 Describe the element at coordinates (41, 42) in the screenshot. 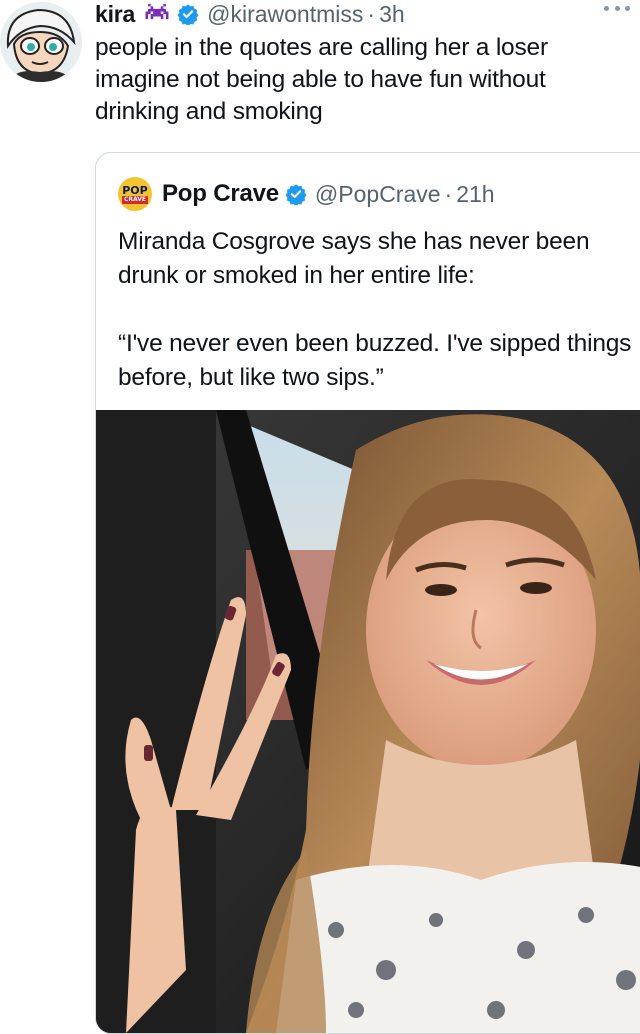

I see `author-avatar` at that location.